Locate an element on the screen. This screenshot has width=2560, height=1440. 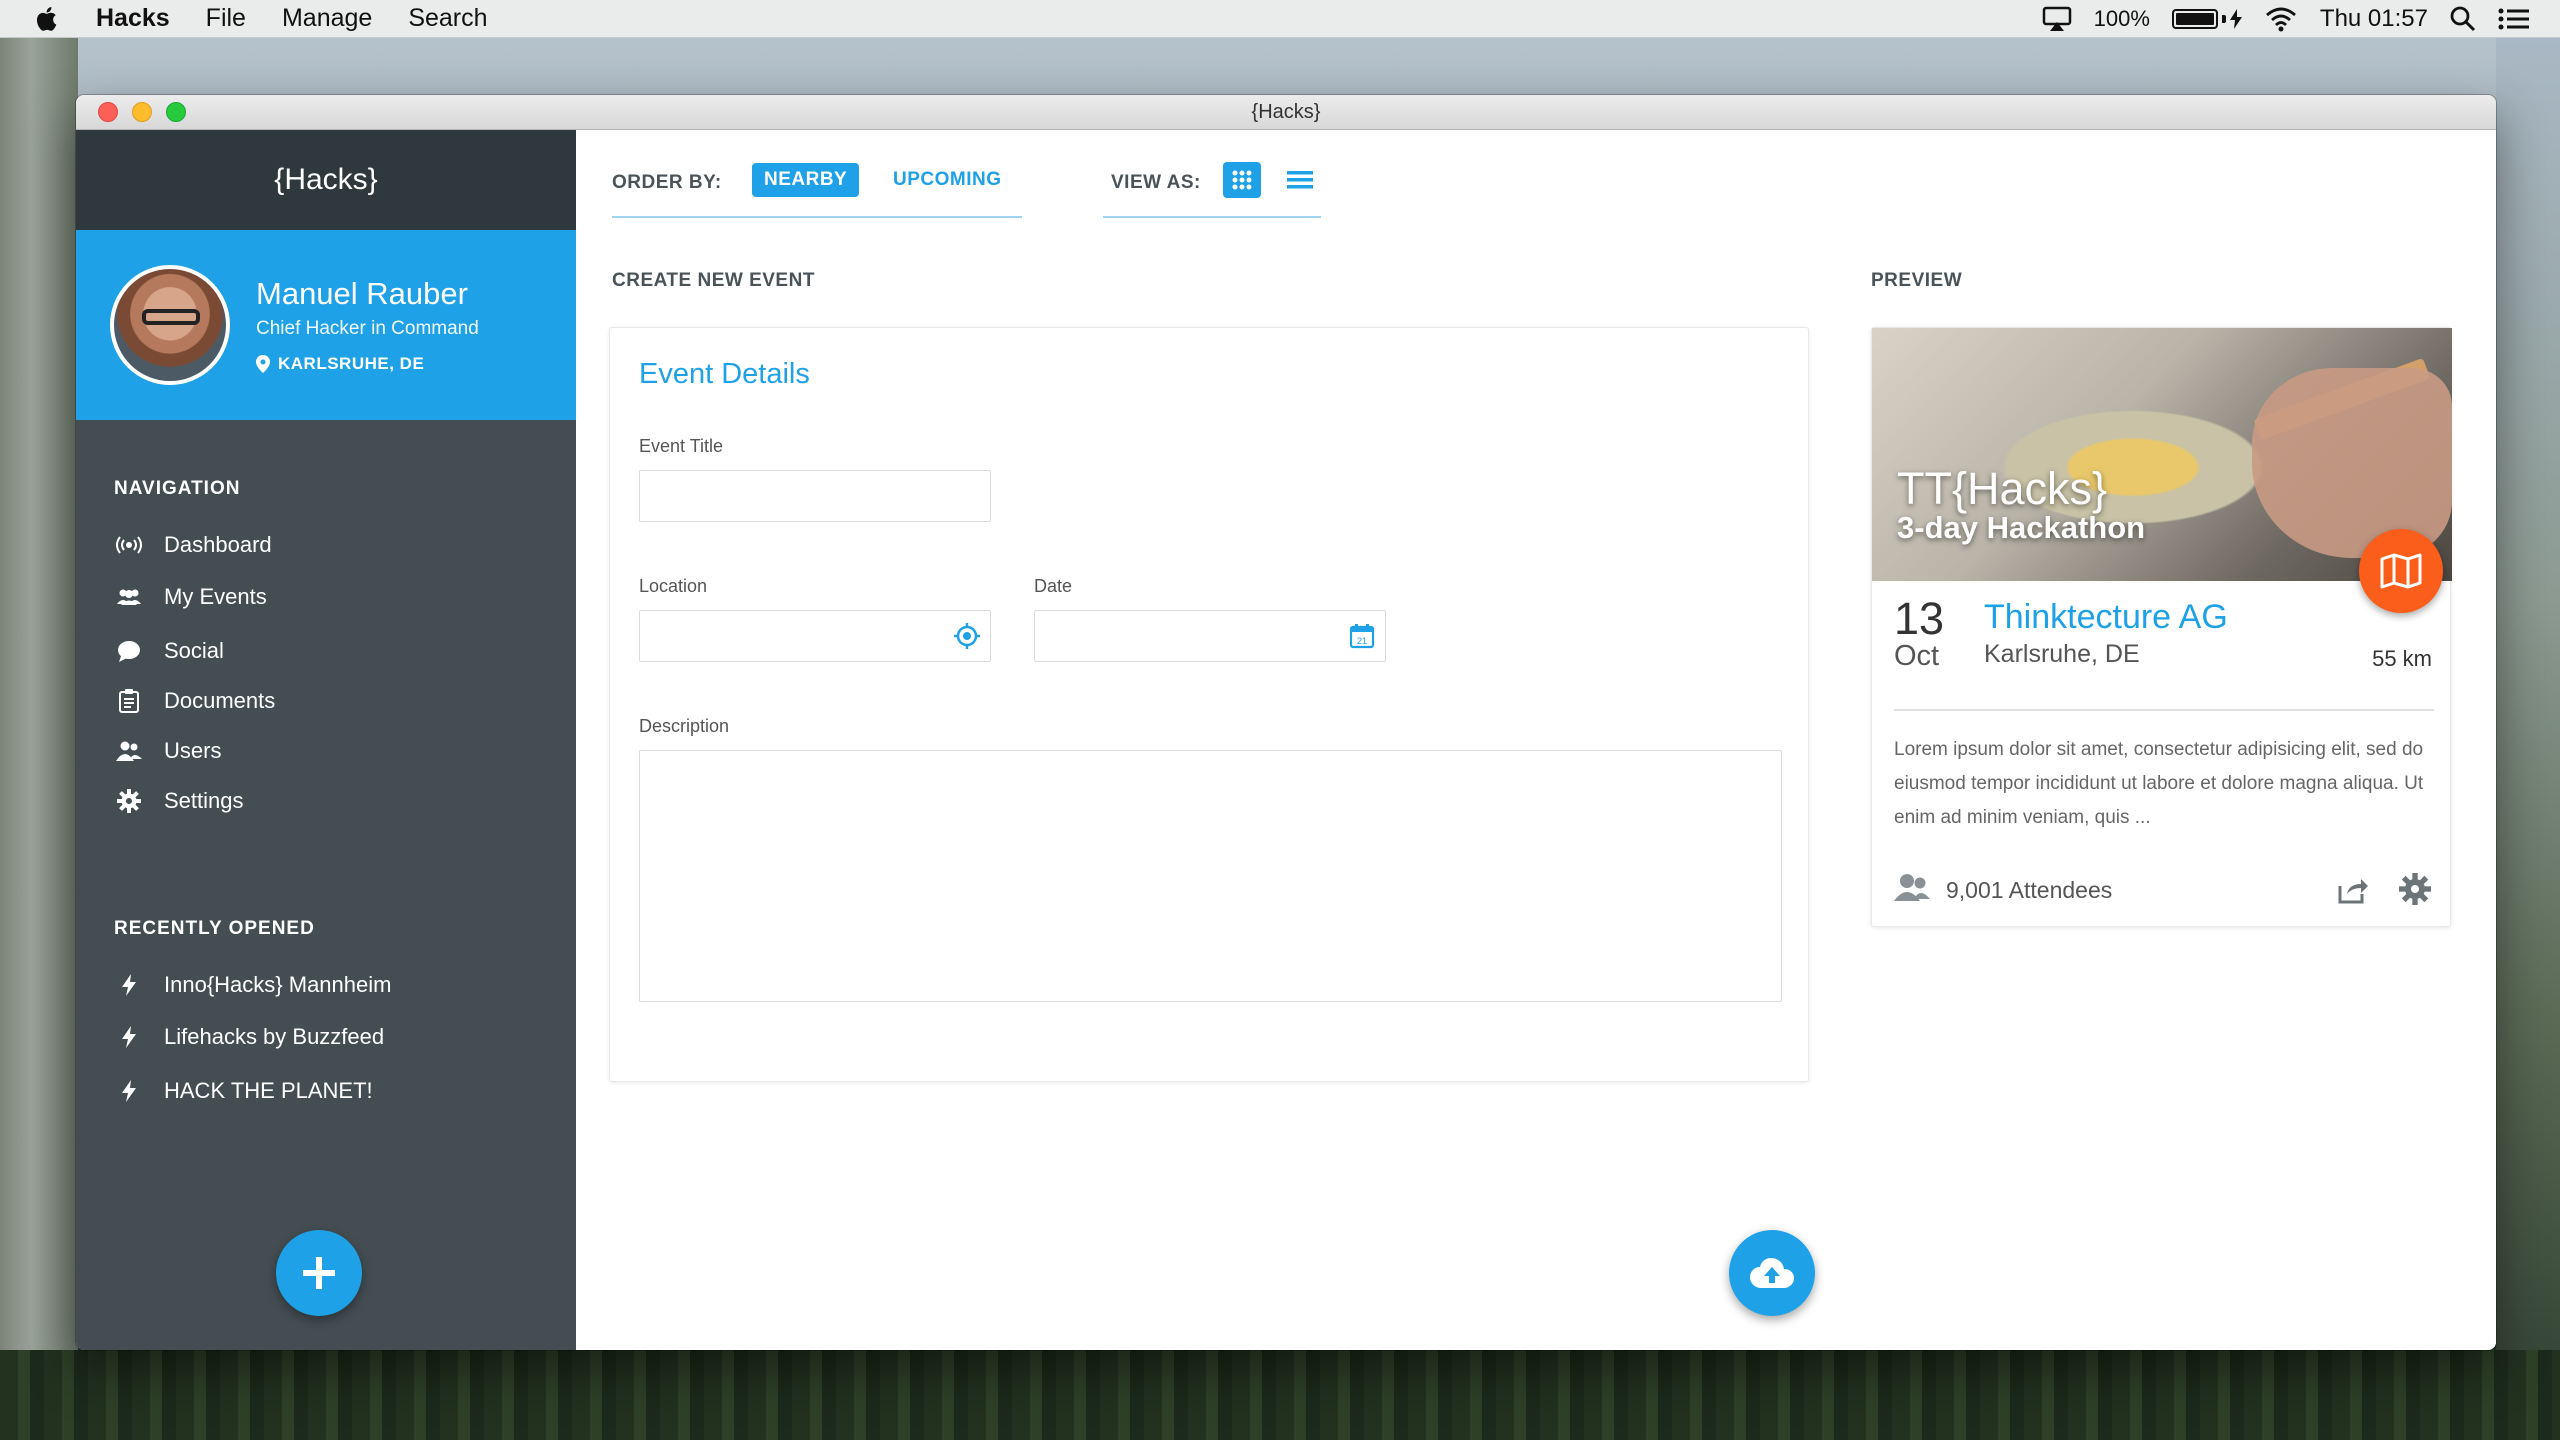
window-titlebar: {Hacks} is located at coordinates (1286, 112).